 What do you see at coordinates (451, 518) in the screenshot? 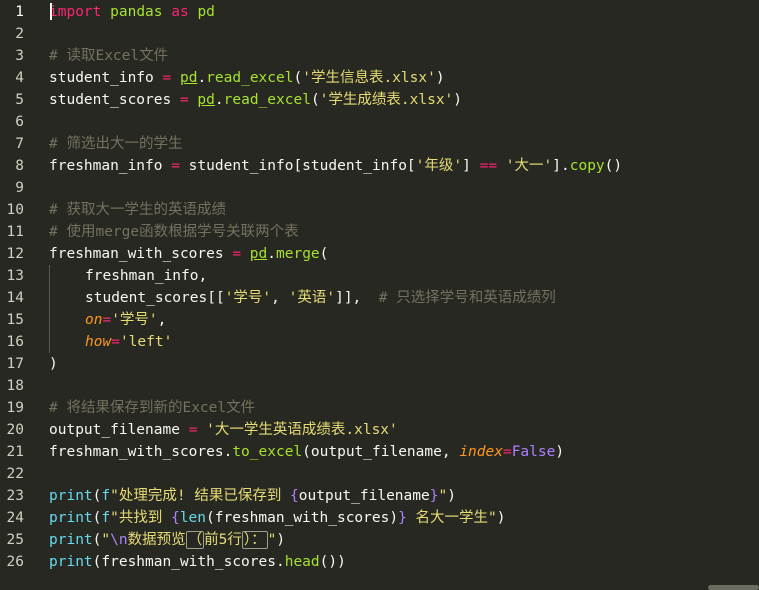
I see `code-token: 名大一学生"` at bounding box center [451, 518].